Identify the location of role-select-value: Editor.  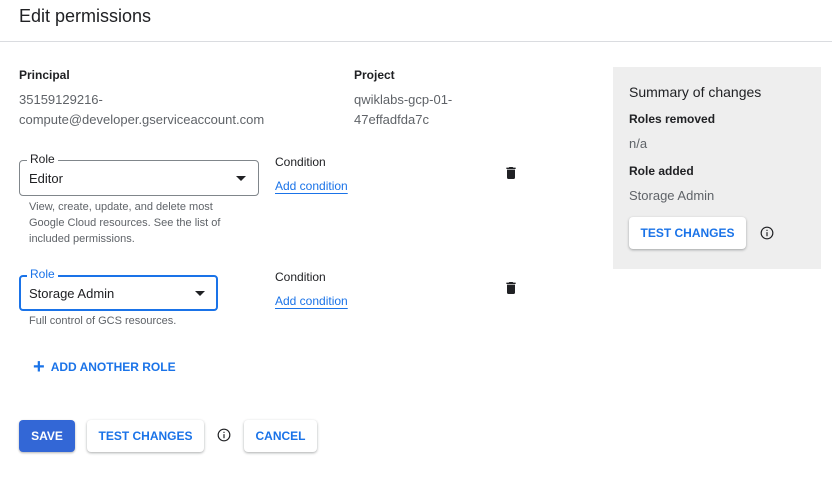
(46, 178).